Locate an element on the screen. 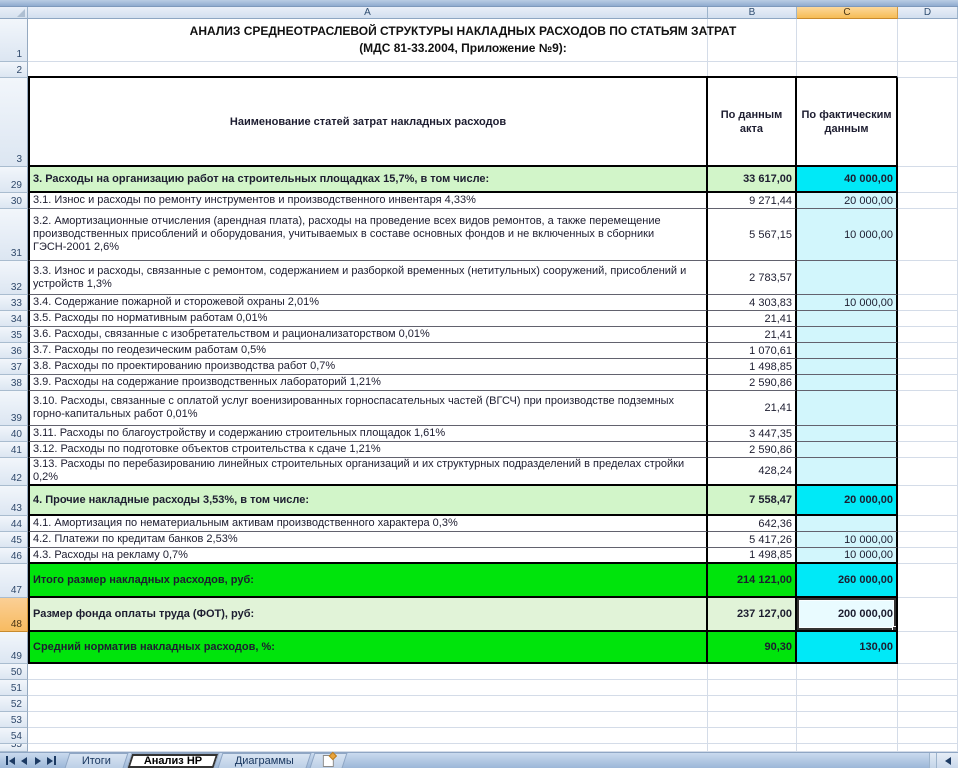 The image size is (958, 768). cell-D48 is located at coordinates (928, 615).